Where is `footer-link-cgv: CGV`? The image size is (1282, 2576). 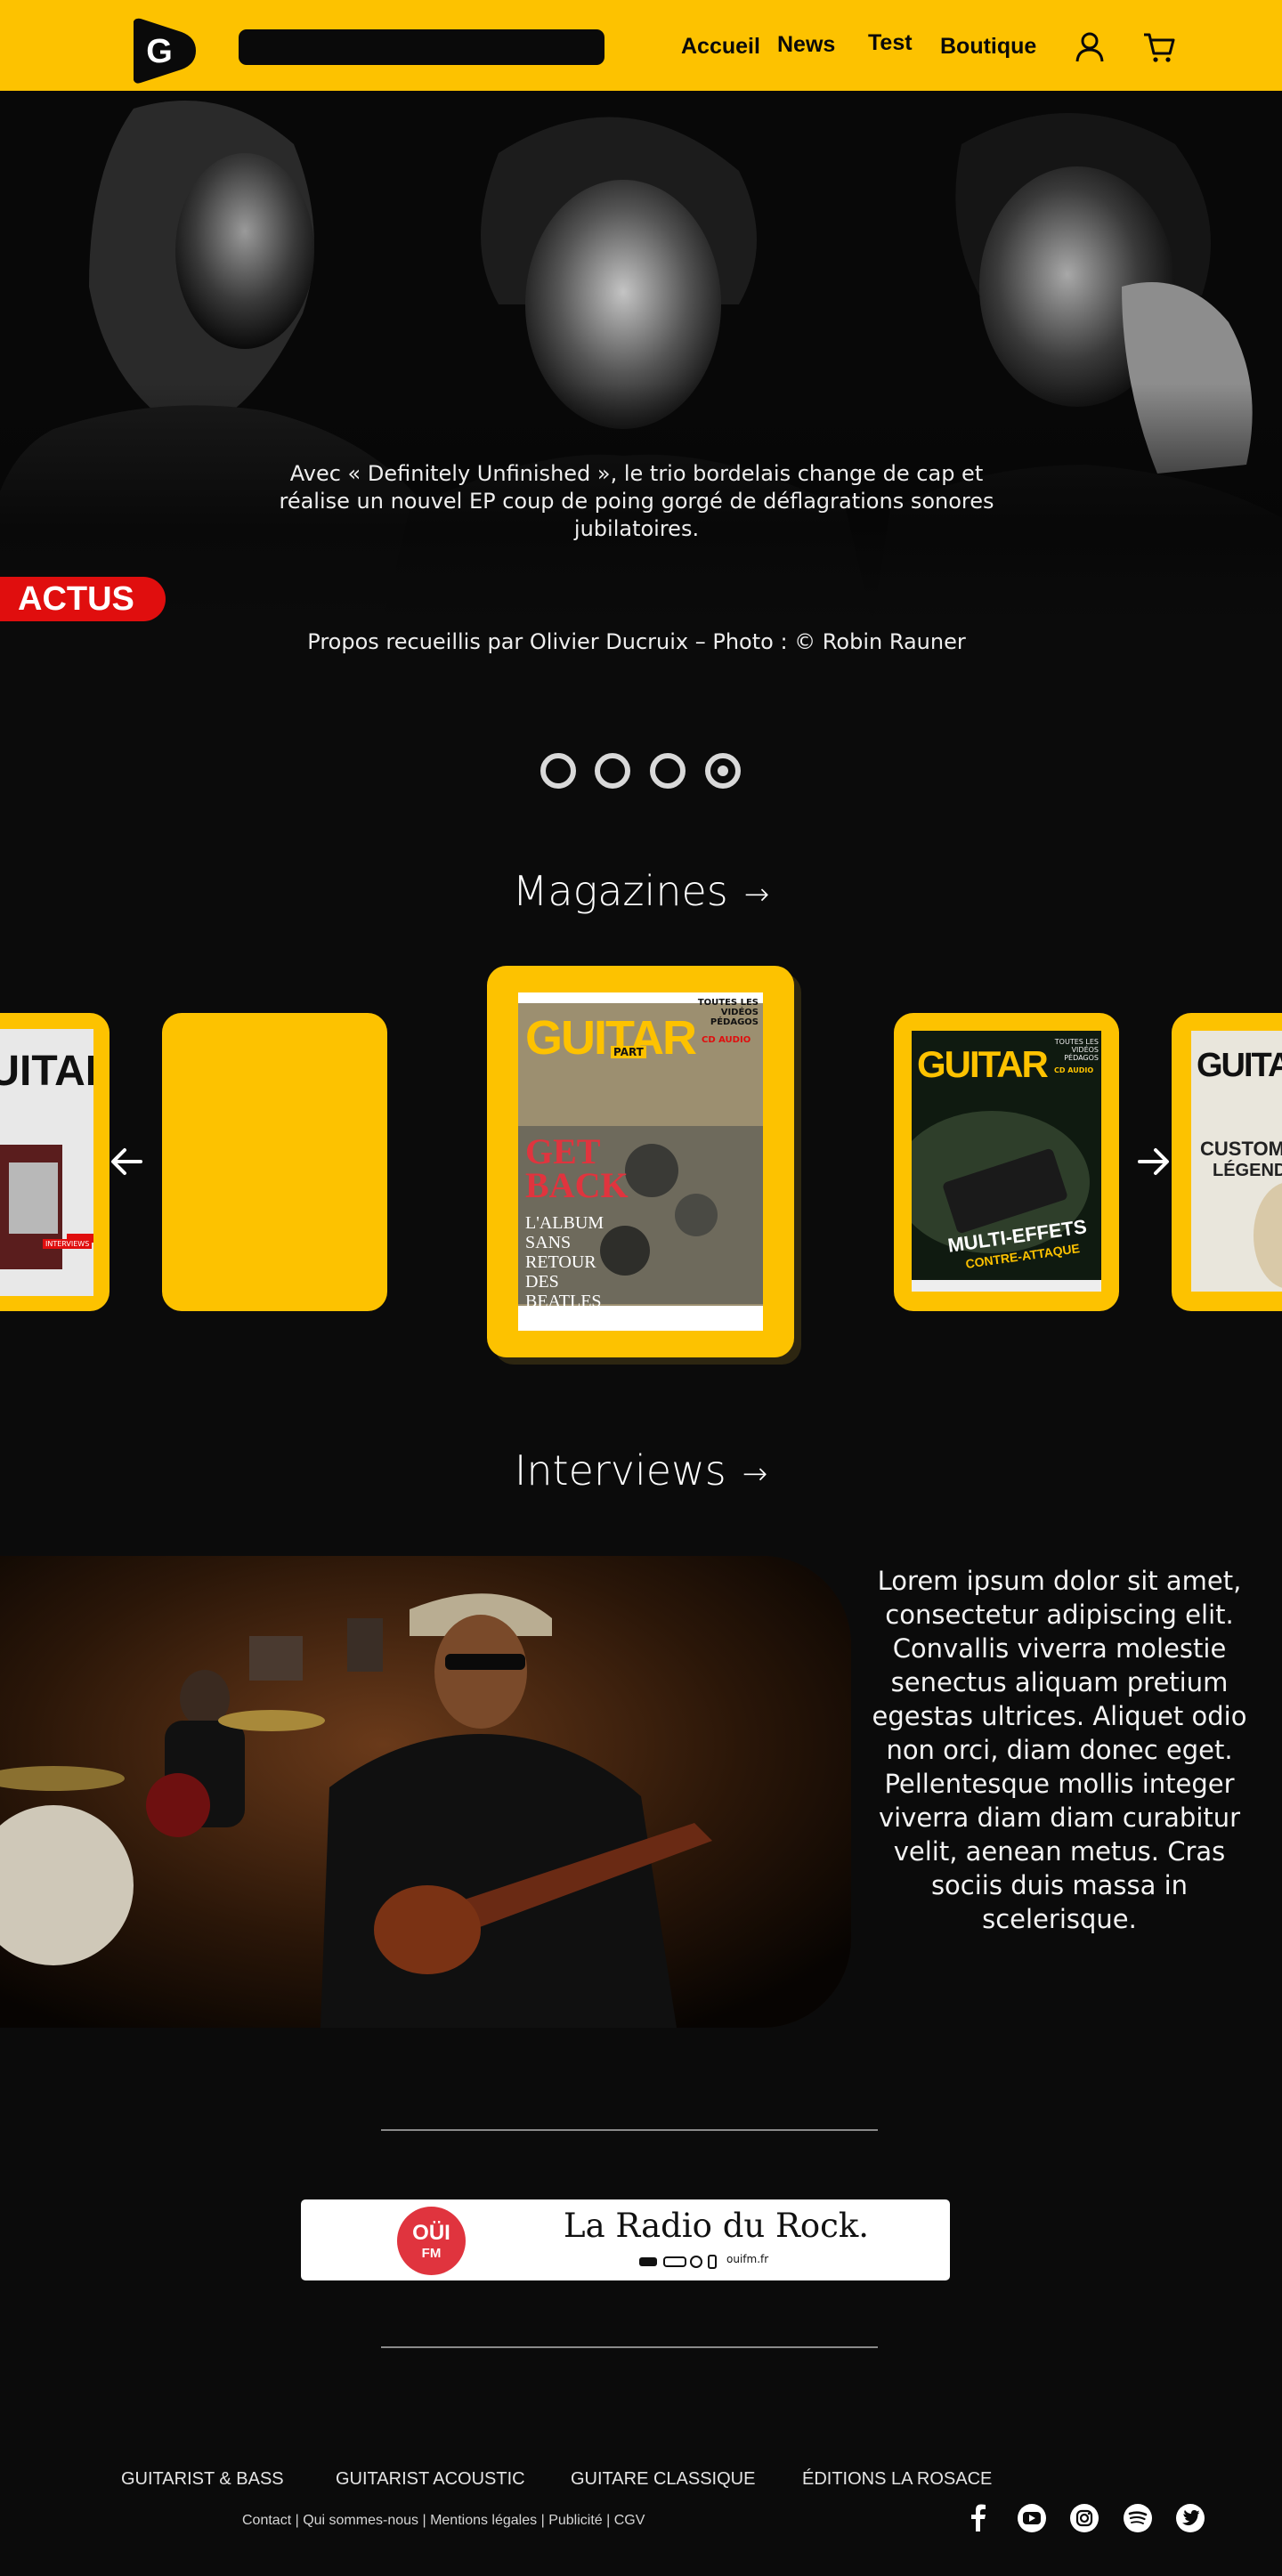 footer-link-cgv: CGV is located at coordinates (629, 2520).